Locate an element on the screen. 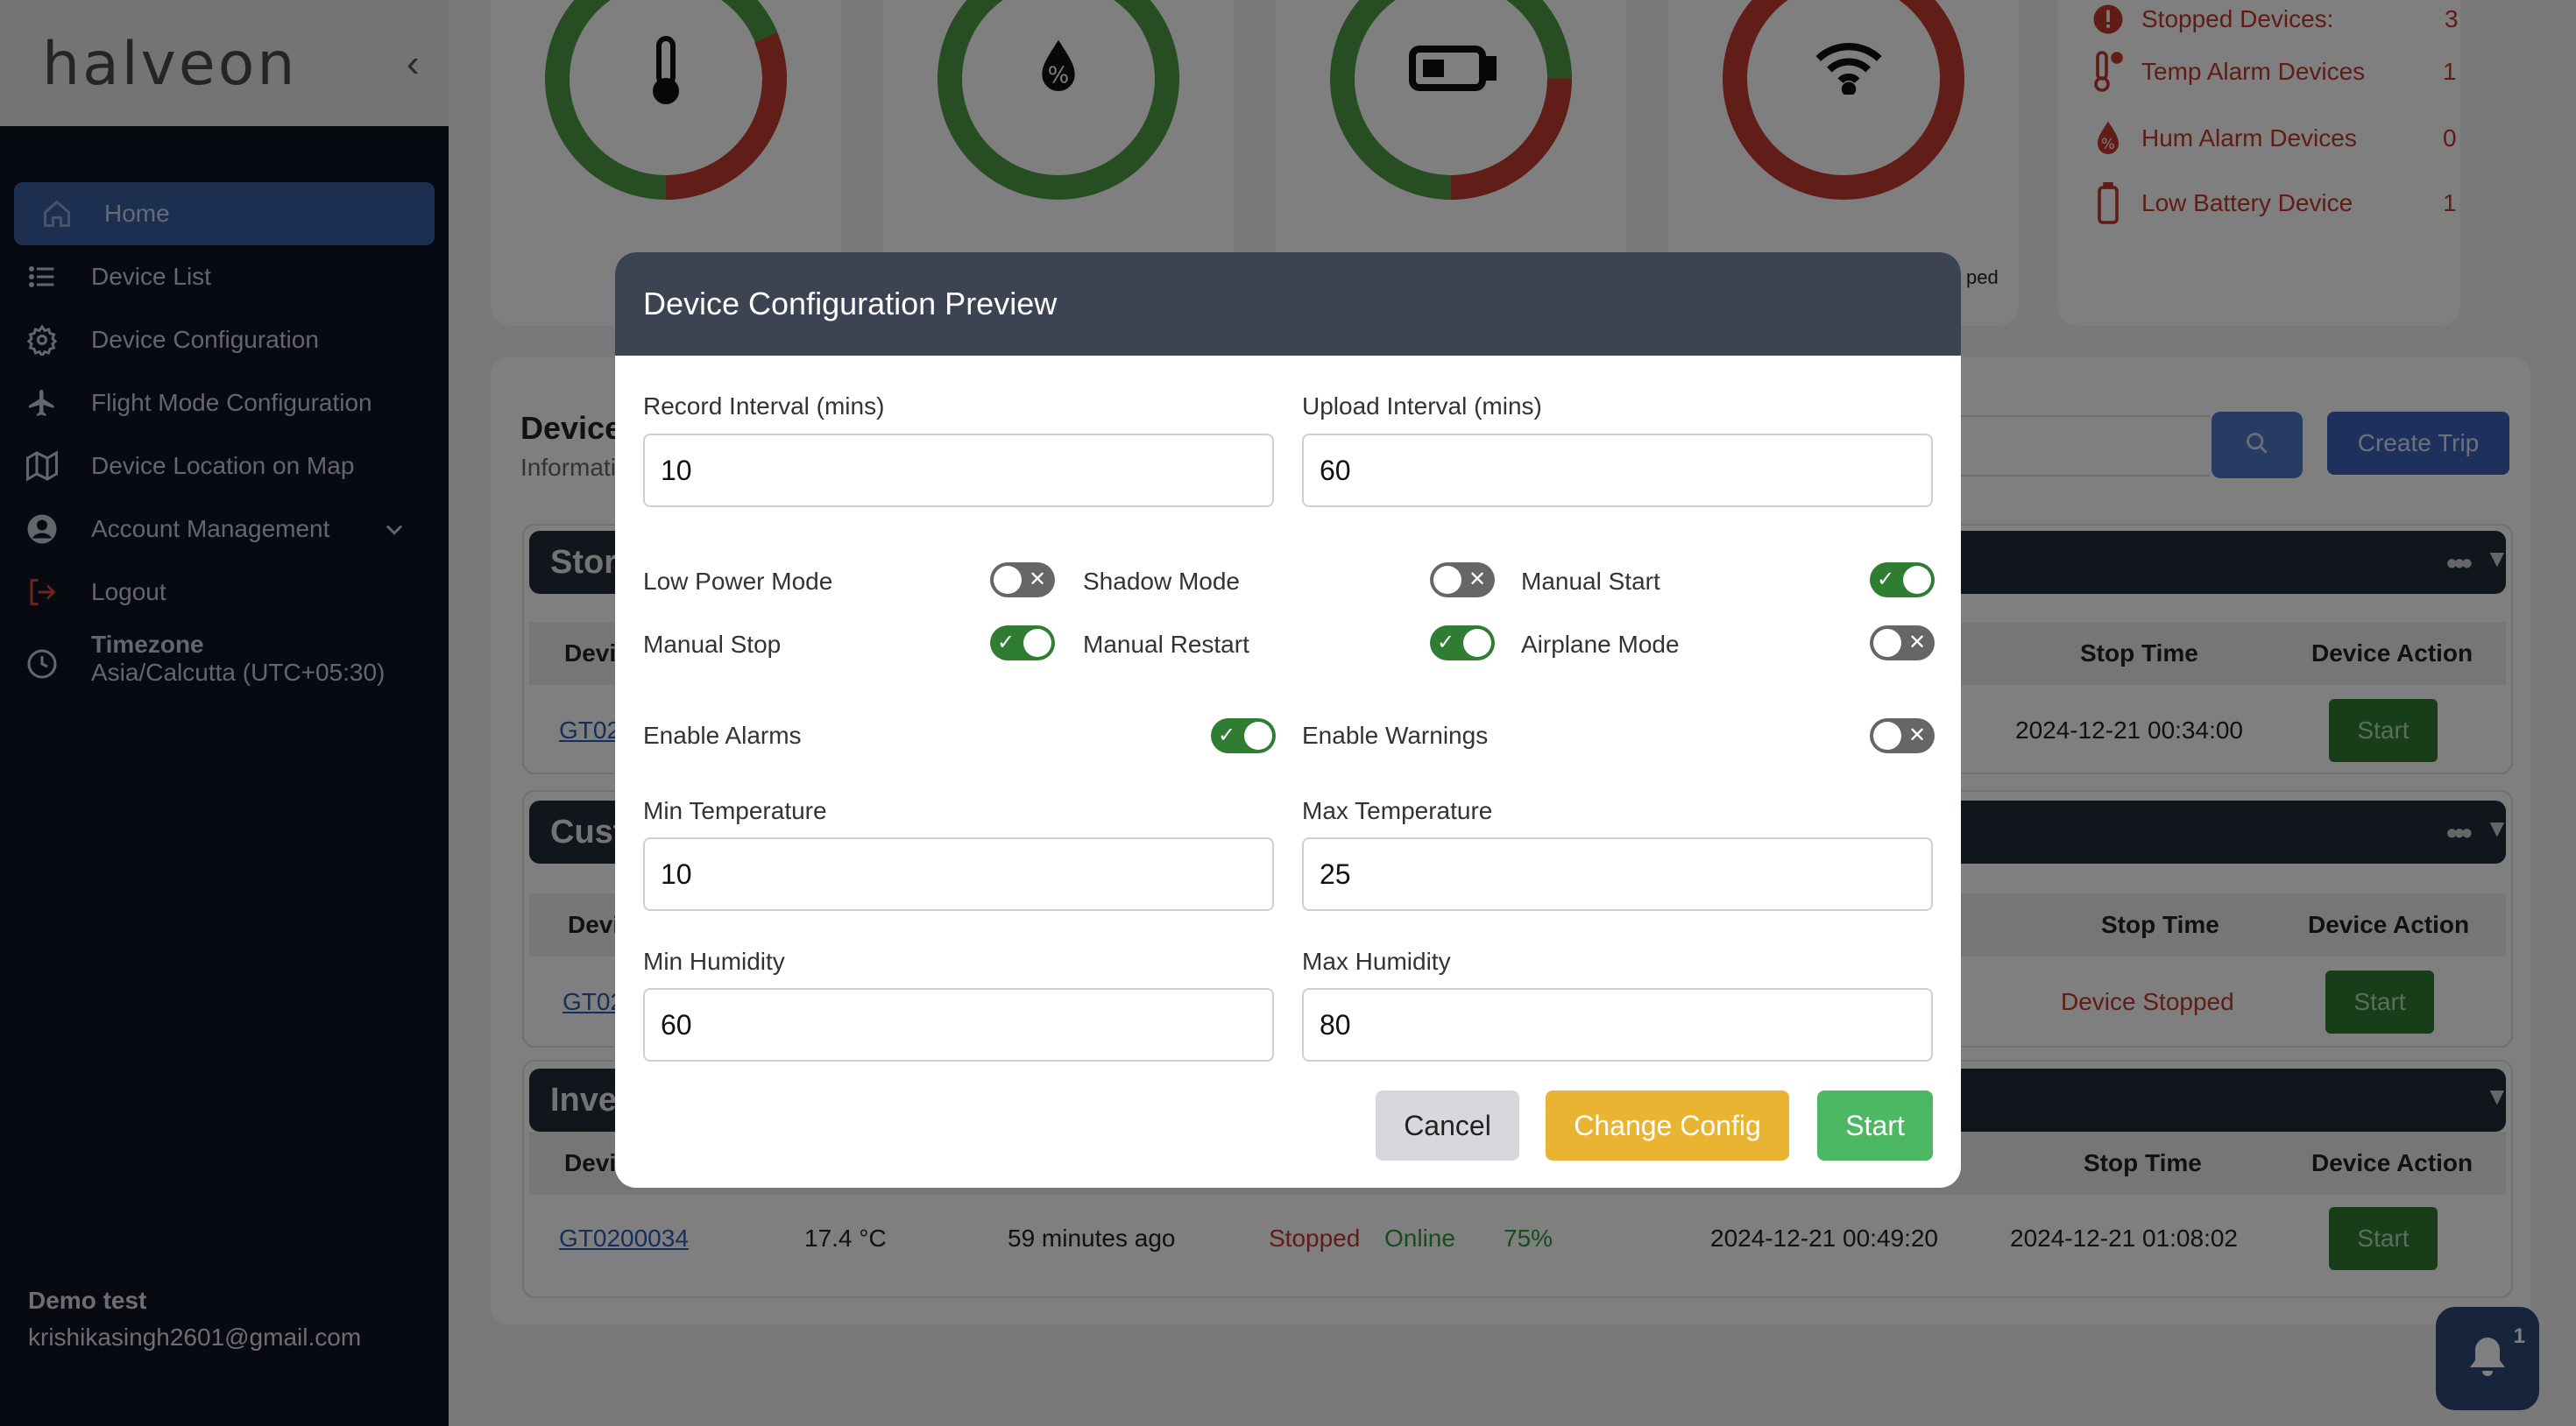 This screenshot has width=2576, height=1426. record-interval-input: 10 is located at coordinates (958, 470).